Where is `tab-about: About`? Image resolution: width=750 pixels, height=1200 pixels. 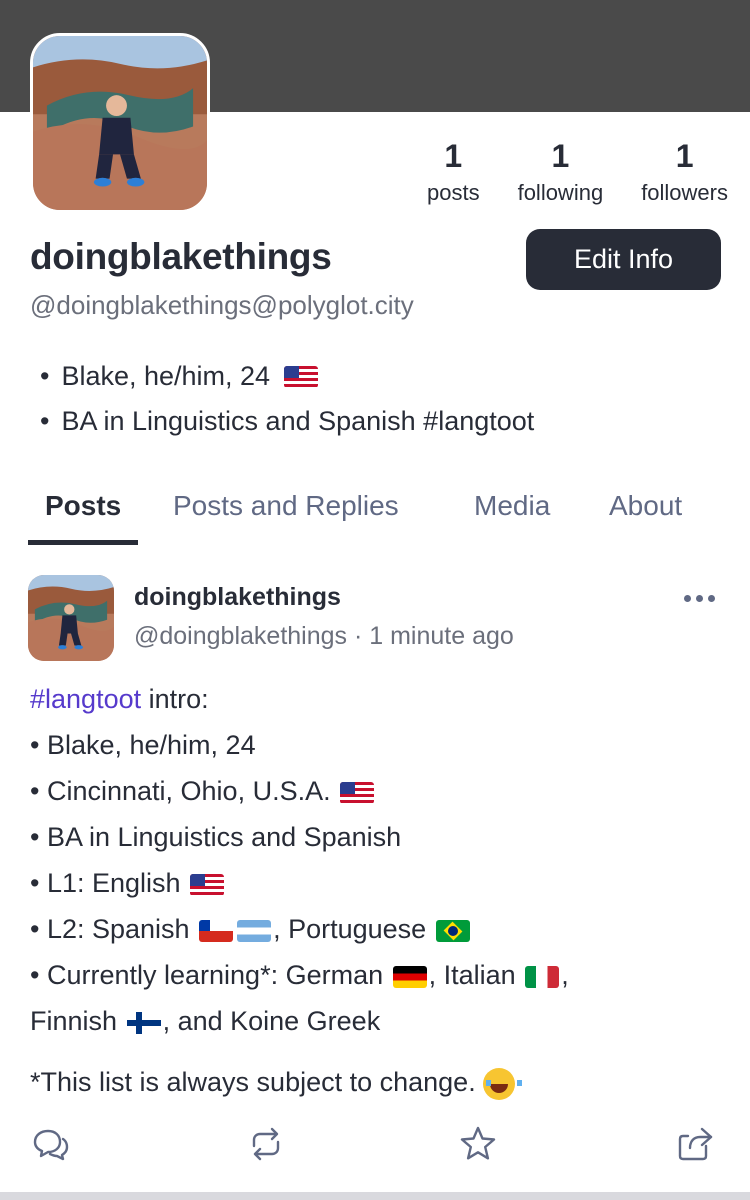
tab-about: About is located at coordinates (645, 506).